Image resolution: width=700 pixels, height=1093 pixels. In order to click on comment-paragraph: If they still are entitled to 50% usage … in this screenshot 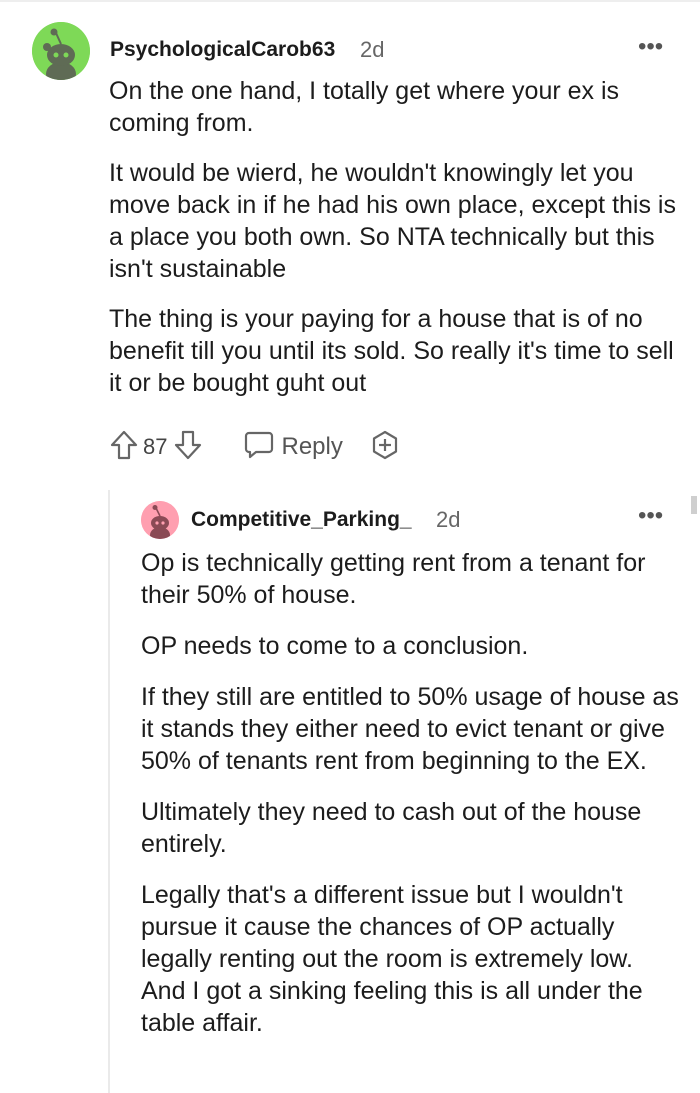, I will do `click(410, 729)`.